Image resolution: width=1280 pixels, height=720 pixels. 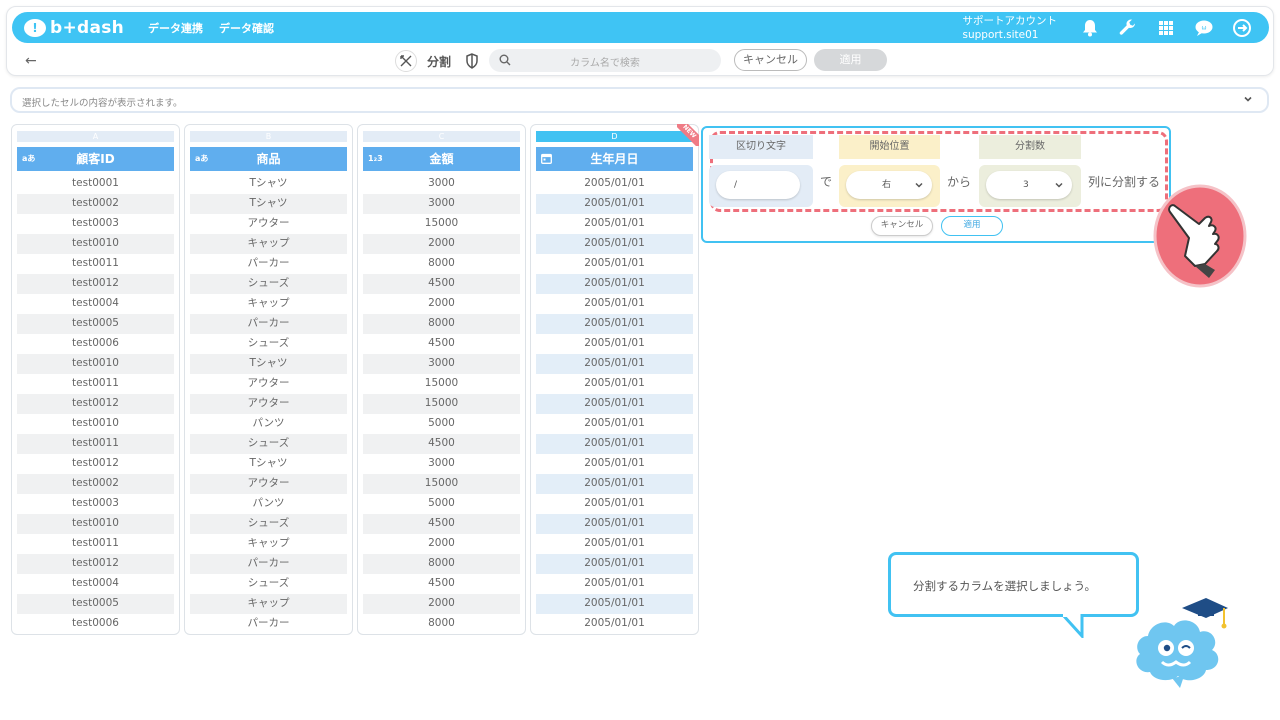 I want to click on back-arrow-icon: ←, so click(x=31, y=61).